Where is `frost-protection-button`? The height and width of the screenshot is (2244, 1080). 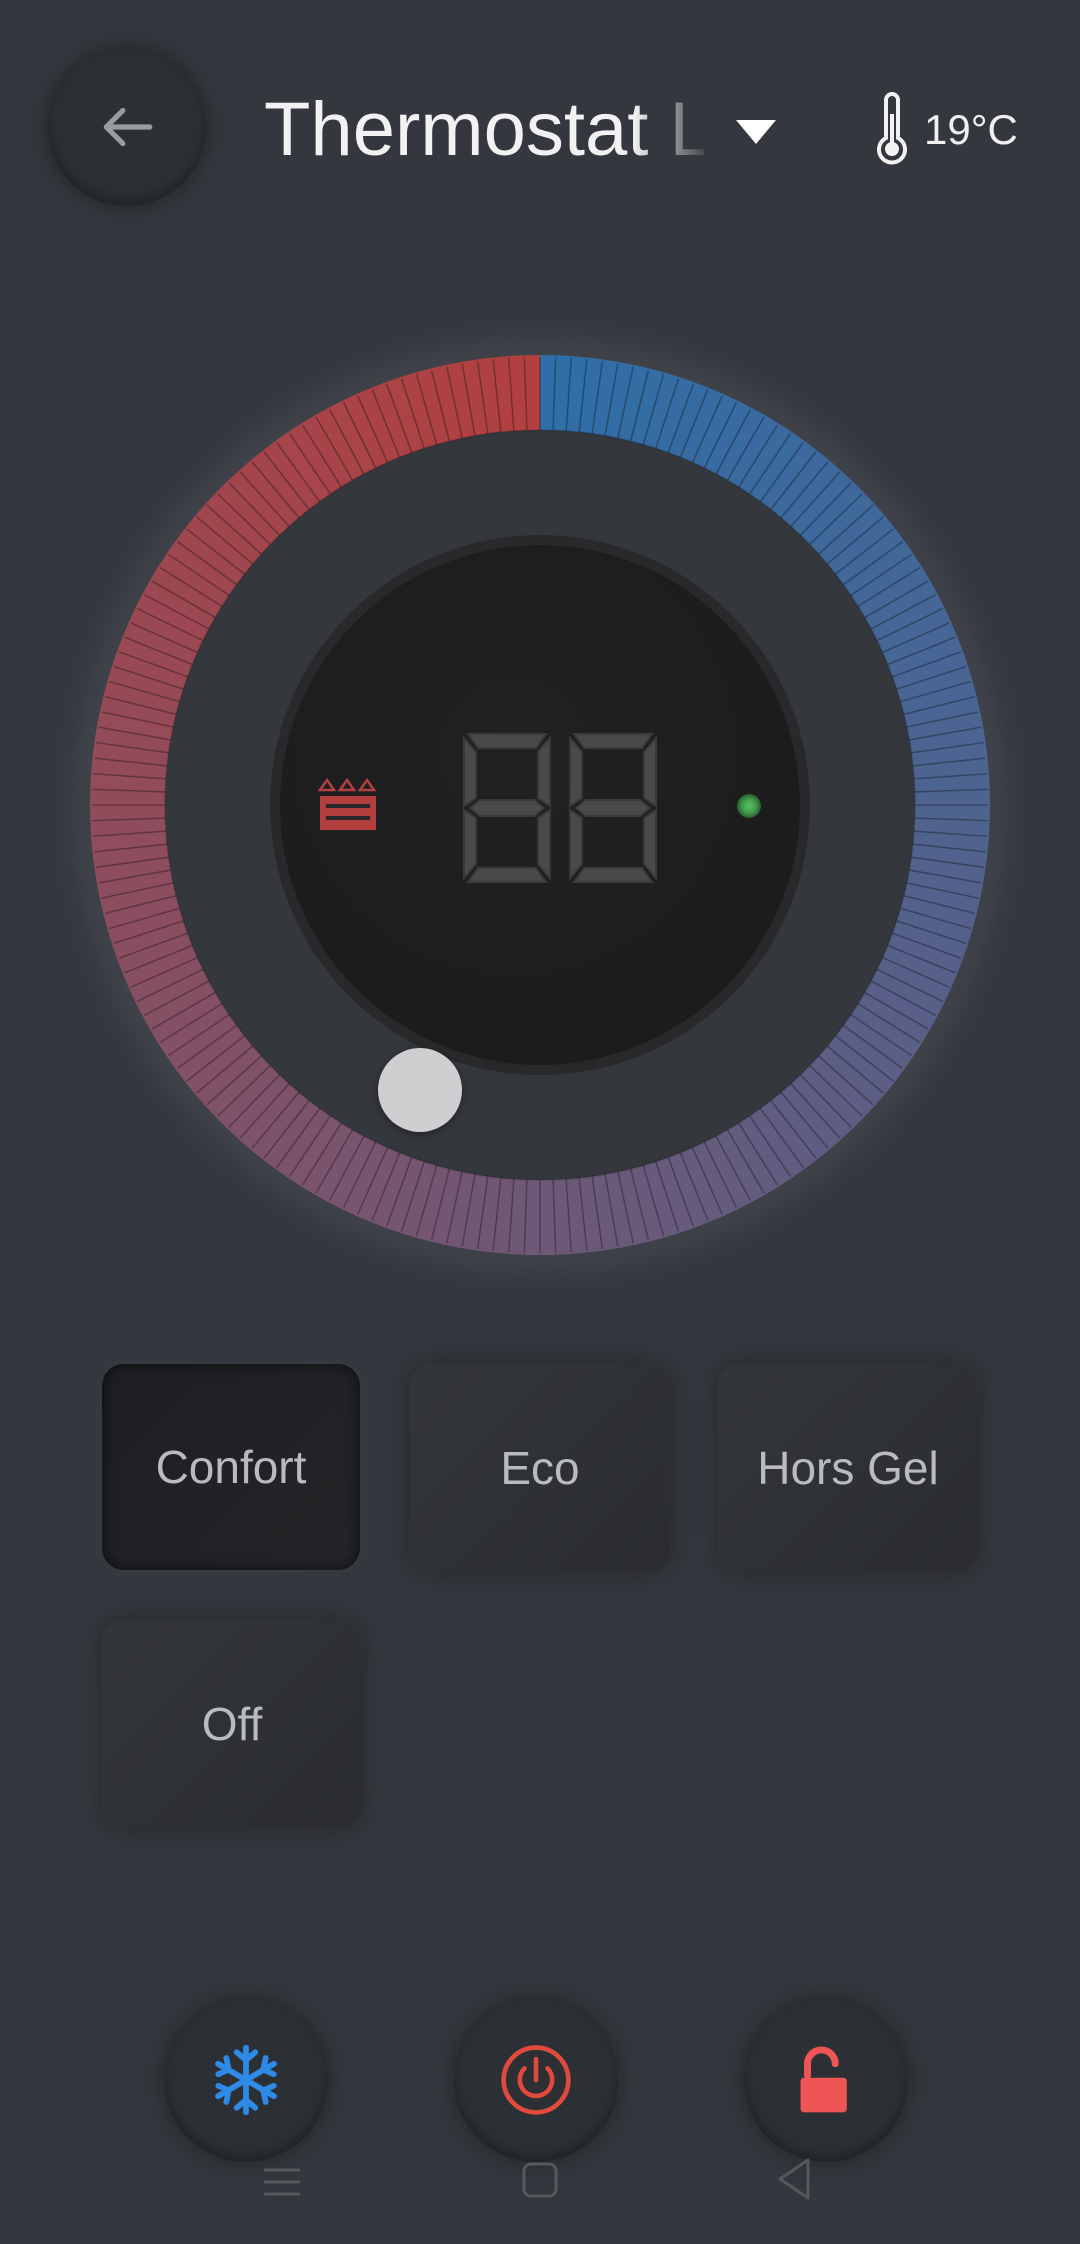 frost-protection-button is located at coordinates (246, 2080).